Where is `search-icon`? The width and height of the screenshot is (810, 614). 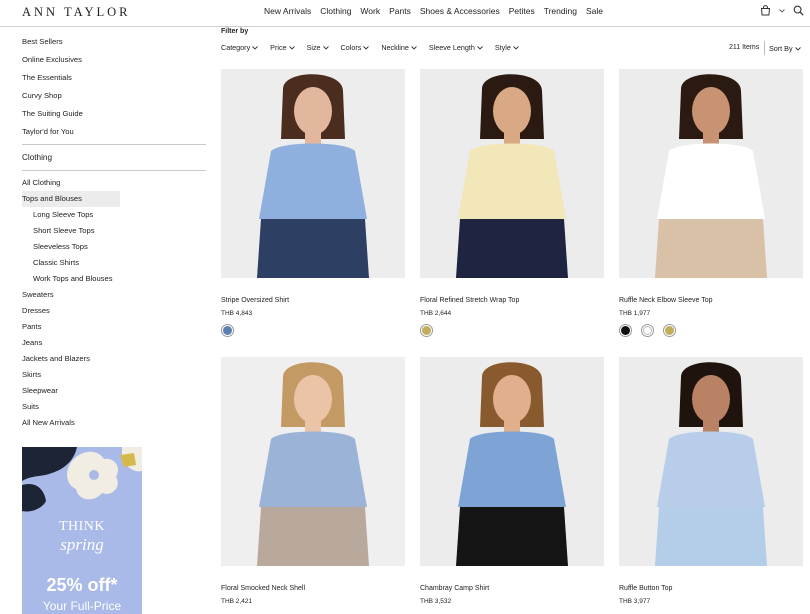
search-icon is located at coordinates (798, 10).